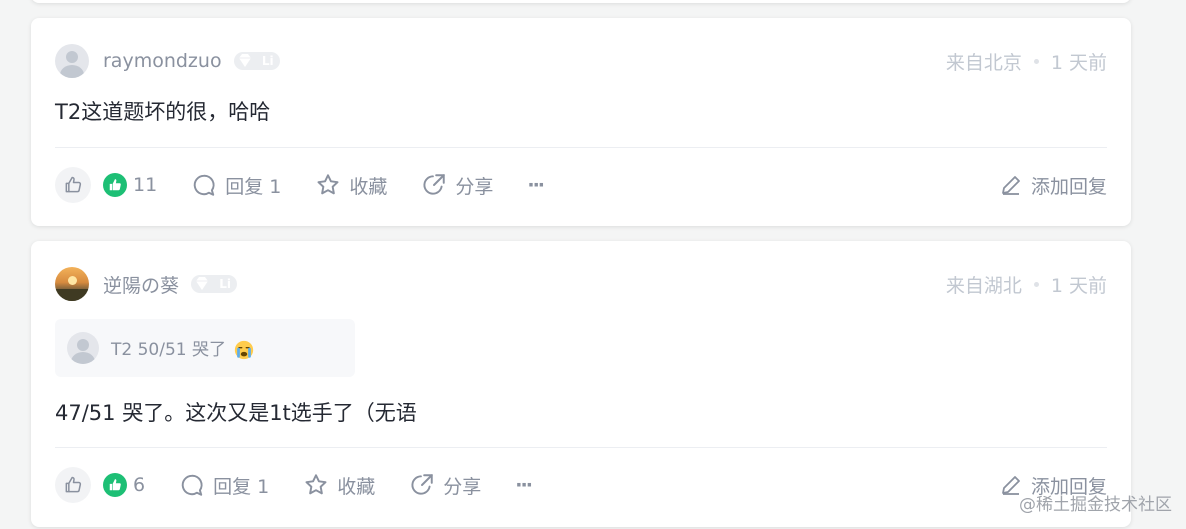 The image size is (1186, 529). I want to click on comment-meta: 来自湖北 1 天前, so click(1026, 284).